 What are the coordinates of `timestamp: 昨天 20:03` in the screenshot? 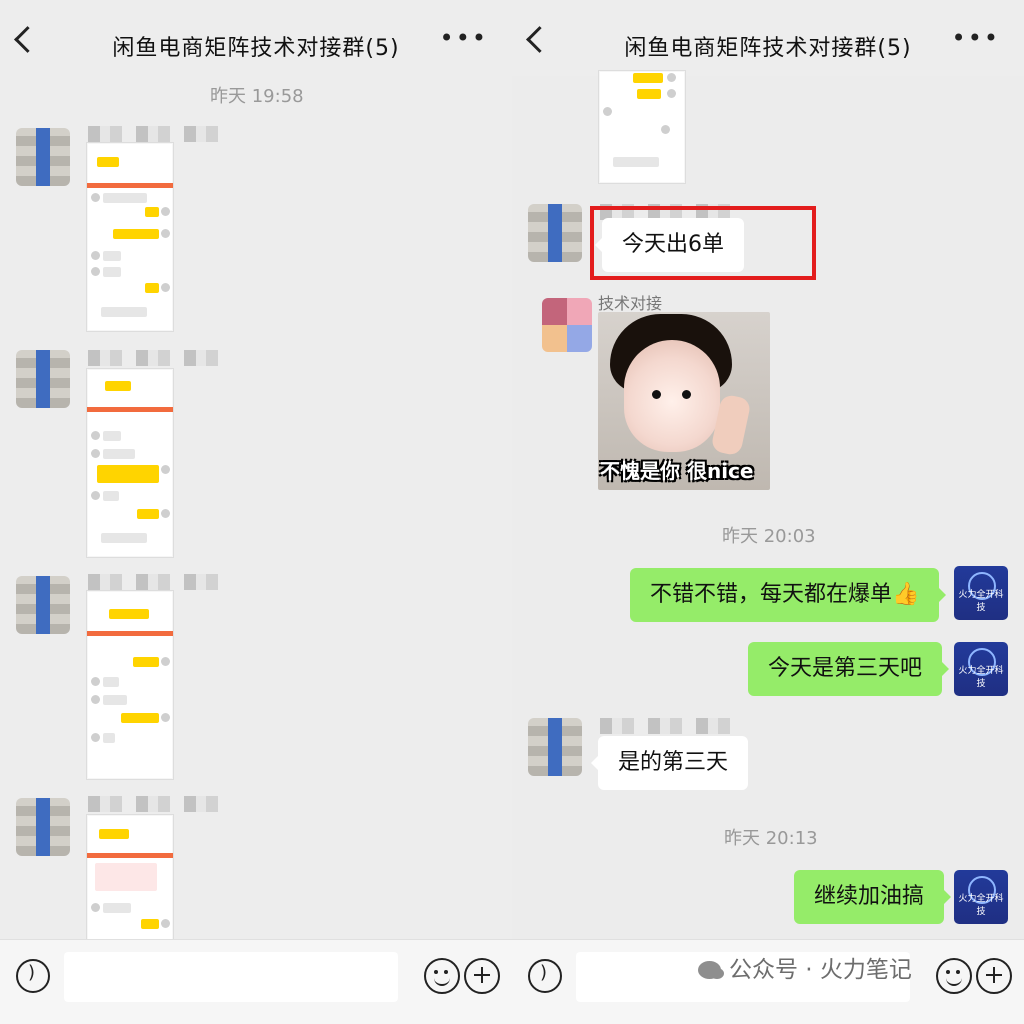 It's located at (769, 536).